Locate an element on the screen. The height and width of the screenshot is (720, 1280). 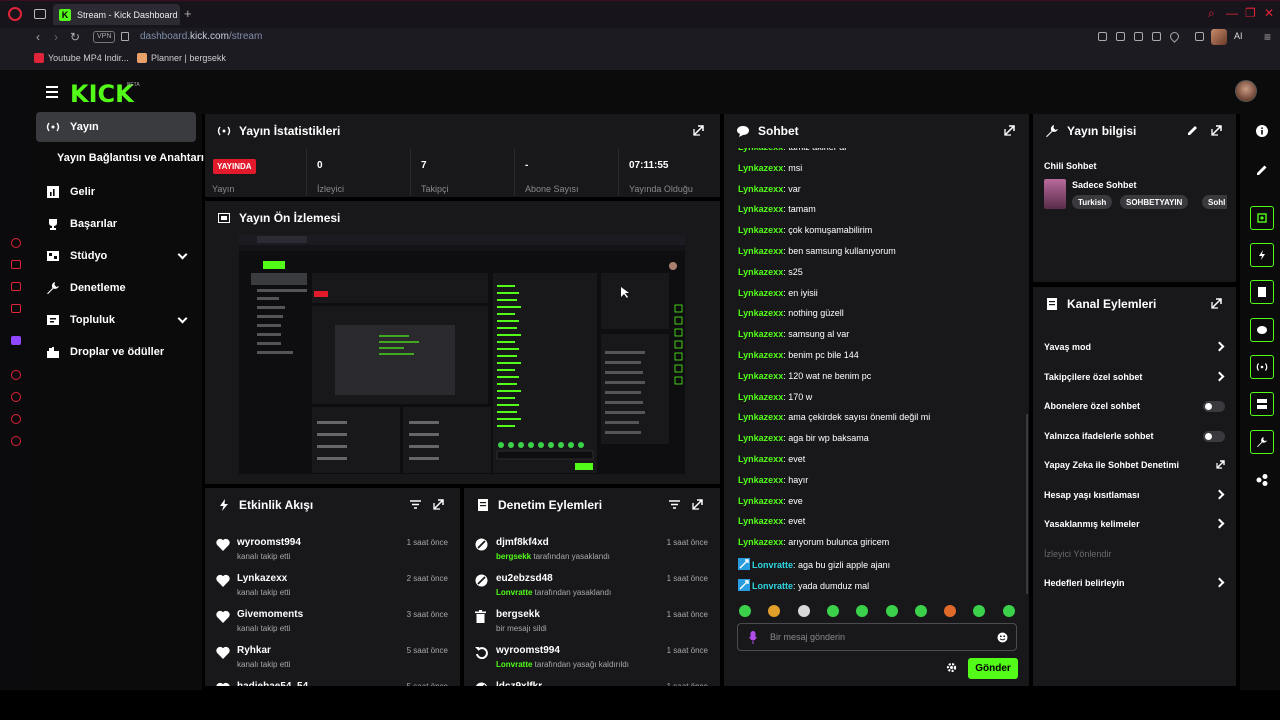
player-icon is located at coordinates (1156, 36).